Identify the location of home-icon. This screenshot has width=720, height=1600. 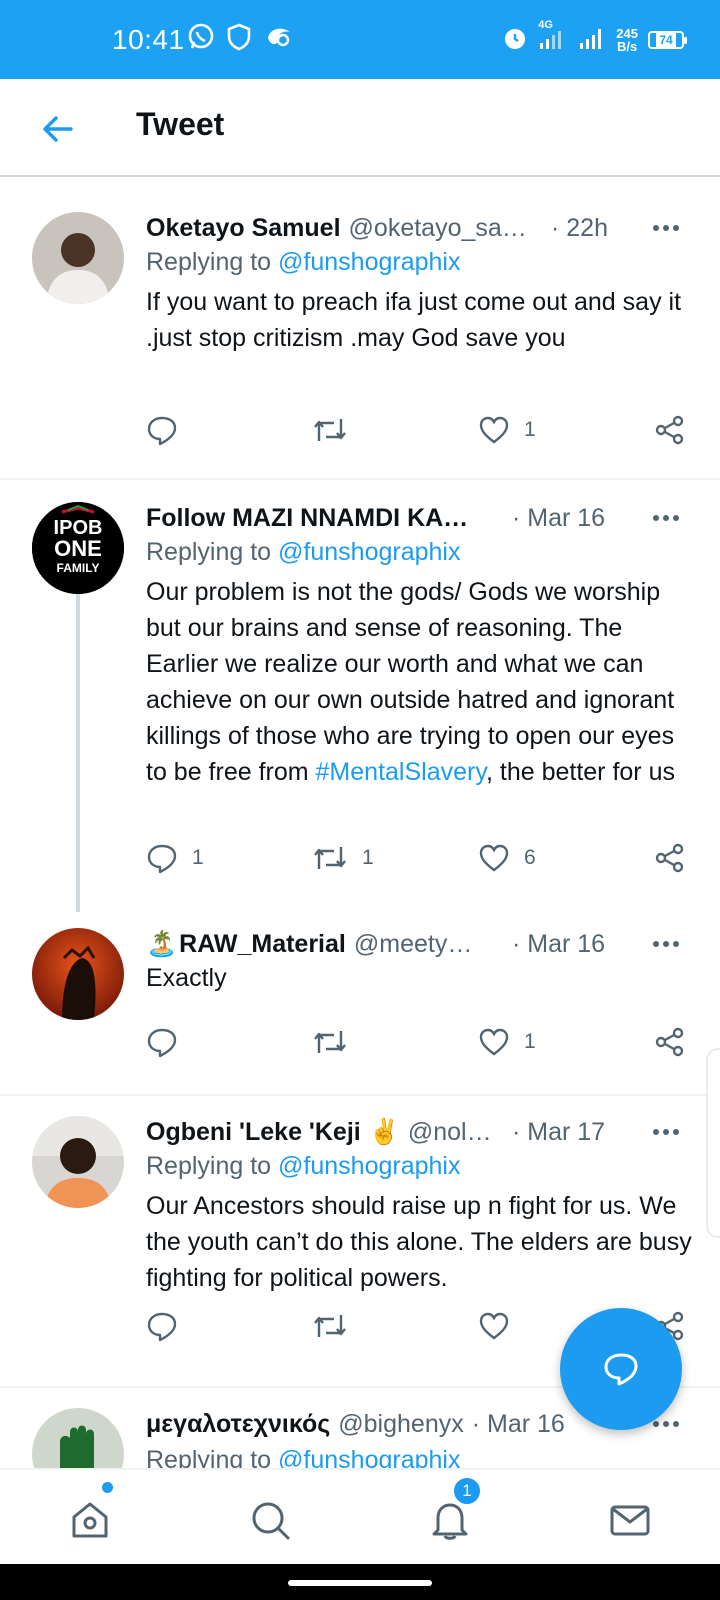
(90, 1520).